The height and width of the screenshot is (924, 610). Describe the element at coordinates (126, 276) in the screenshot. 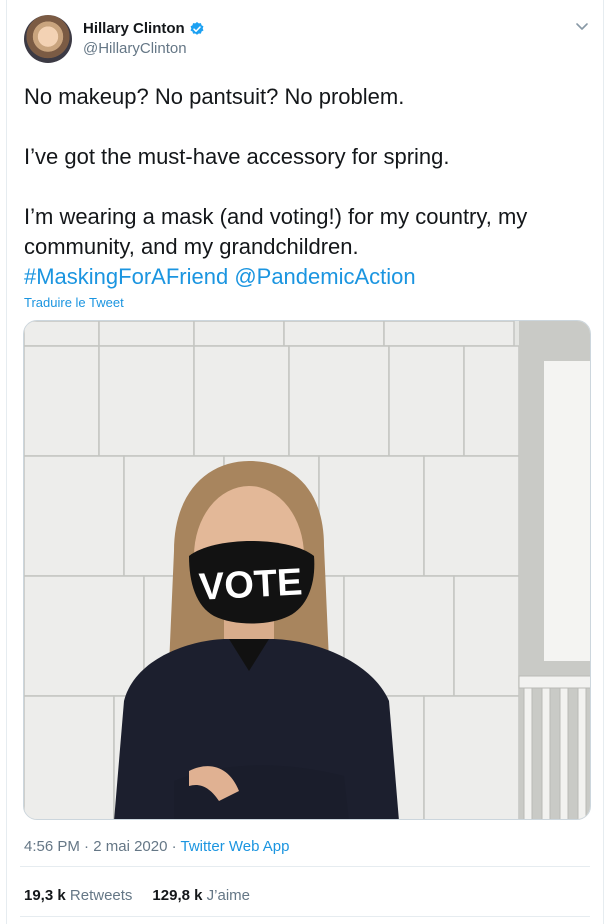

I see `hashtag-link: #MaskingForAFriend` at that location.